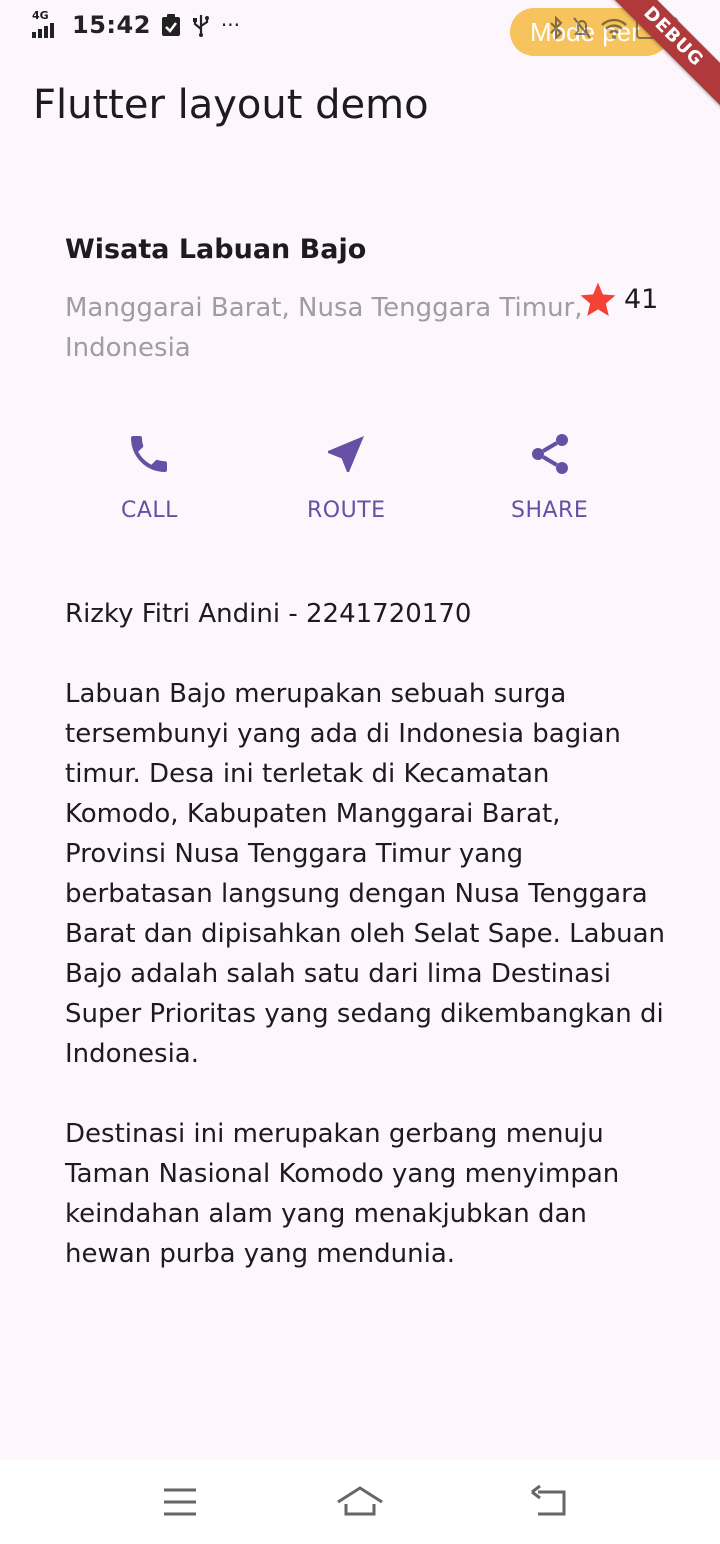 The height and width of the screenshot is (1544, 720). Describe the element at coordinates (216, 249) in the screenshot. I see `place-title: Wisata Labuan Bajo` at that location.